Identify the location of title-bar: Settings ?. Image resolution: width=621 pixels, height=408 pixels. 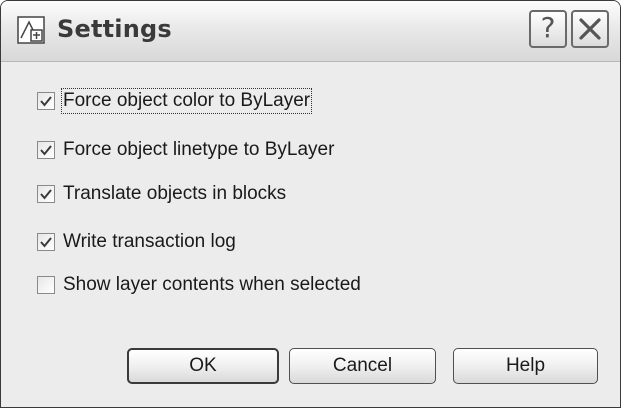
(310, 31).